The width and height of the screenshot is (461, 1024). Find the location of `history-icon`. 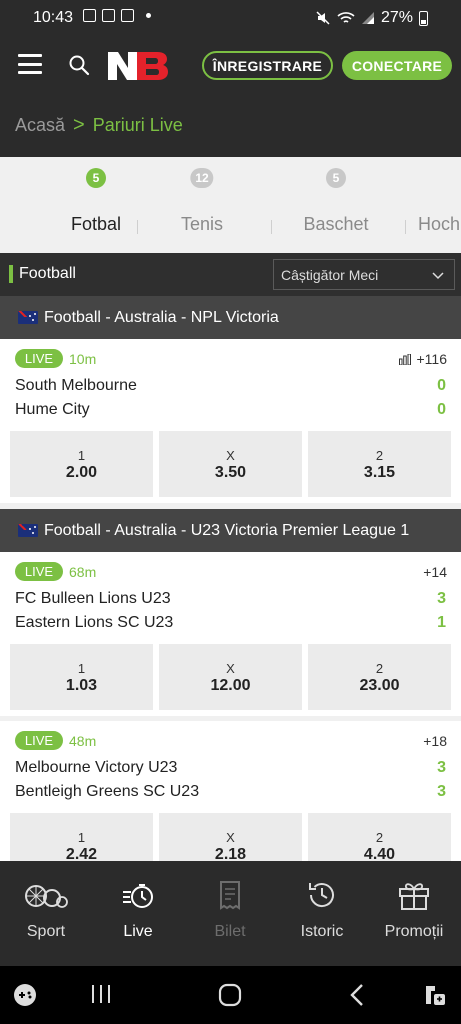

history-icon is located at coordinates (321, 895).